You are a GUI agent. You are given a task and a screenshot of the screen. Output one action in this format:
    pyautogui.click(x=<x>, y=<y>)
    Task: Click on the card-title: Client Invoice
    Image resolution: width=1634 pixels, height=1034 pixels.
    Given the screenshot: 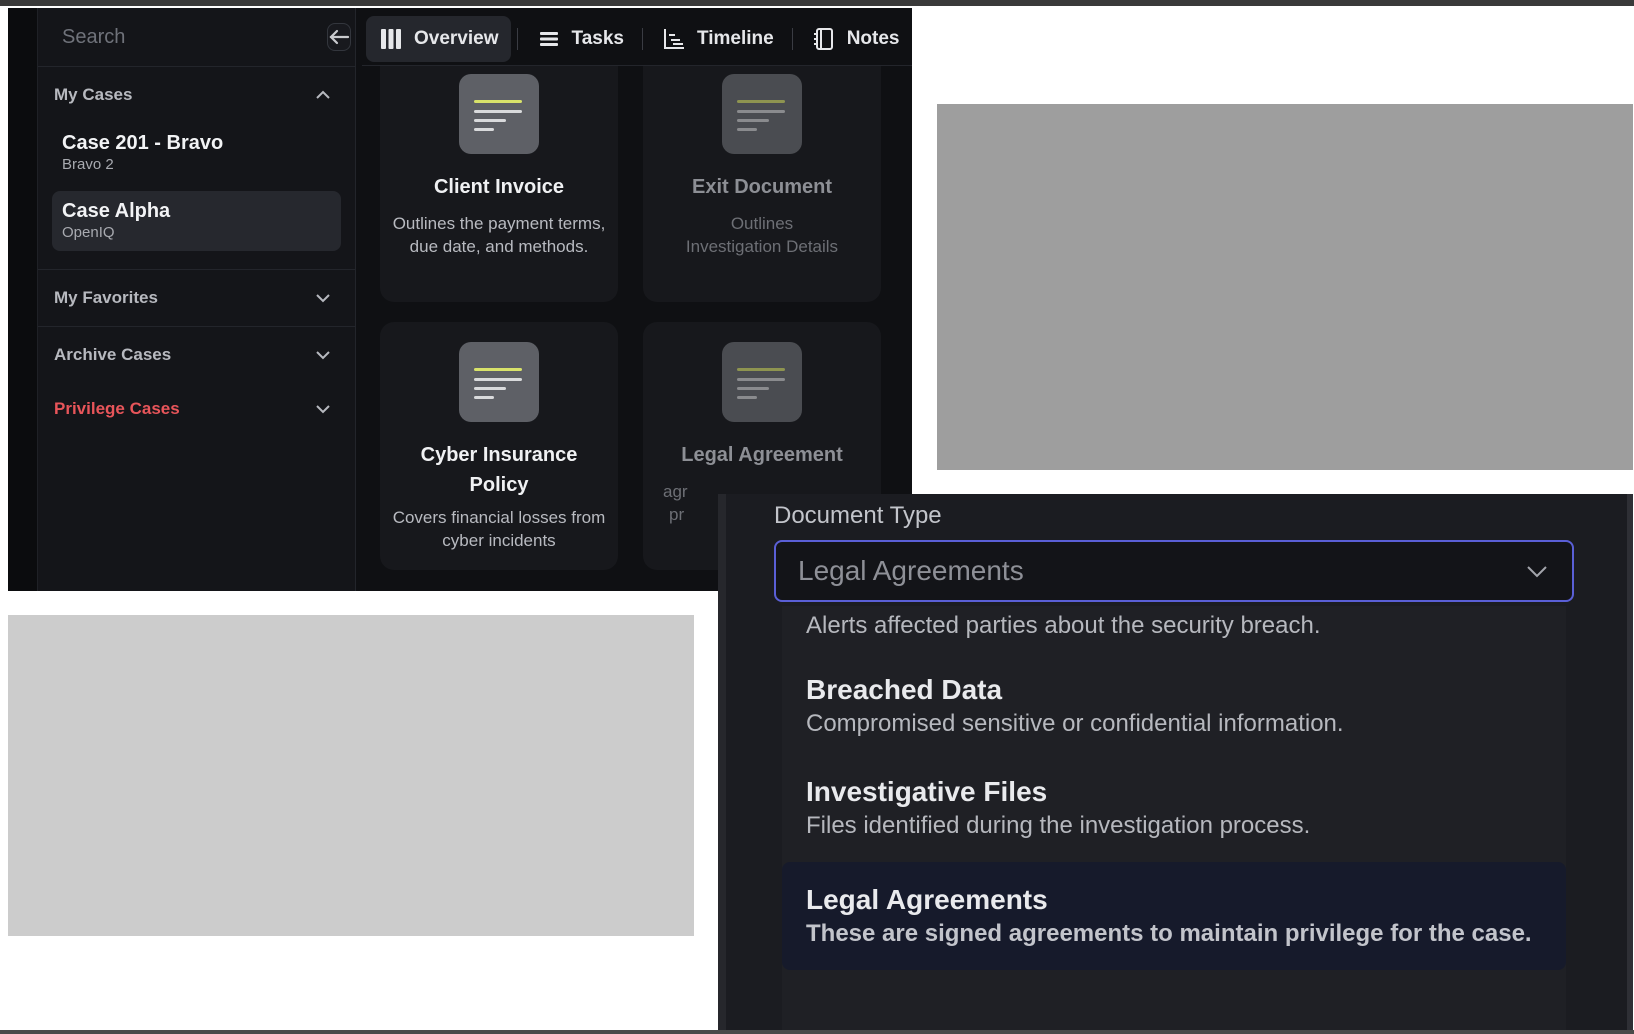 What is the action you would take?
    pyautogui.click(x=499, y=187)
    